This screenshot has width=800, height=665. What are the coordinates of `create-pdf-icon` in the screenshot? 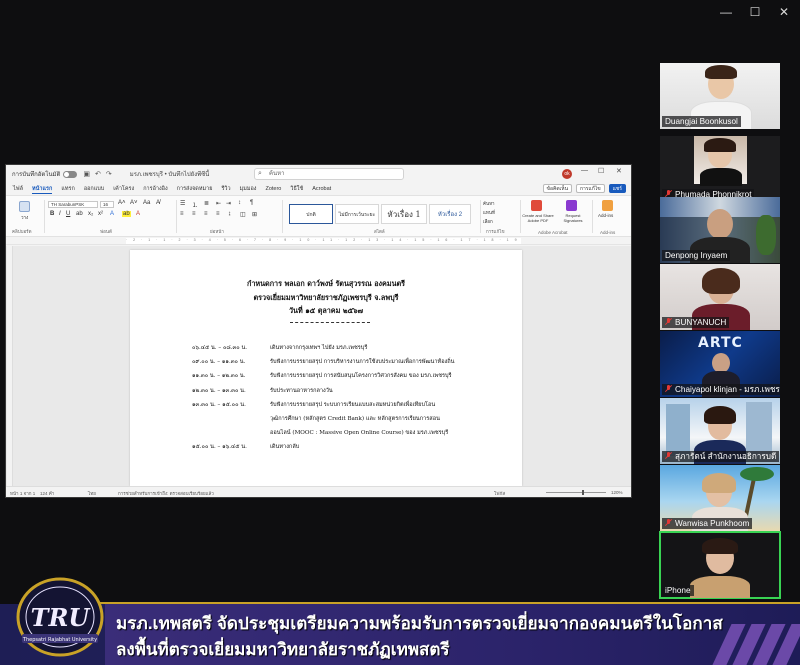 It's located at (536, 205).